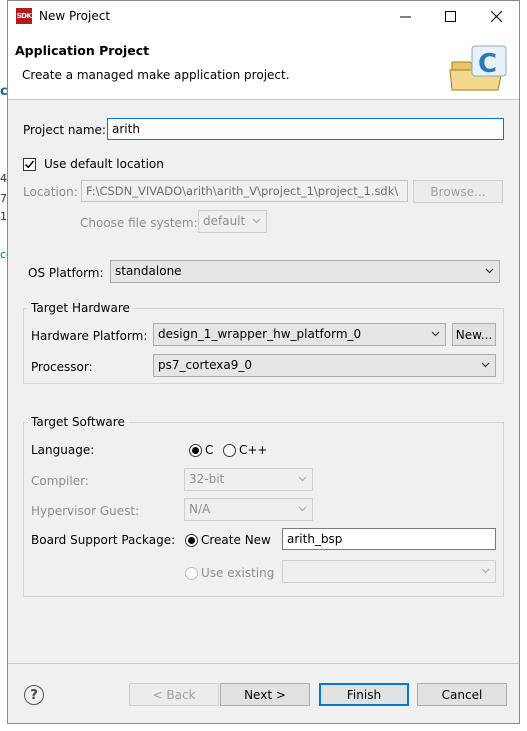 This screenshot has width=527, height=731. What do you see at coordinates (305, 129) in the screenshot?
I see `project-name-input: arith` at bounding box center [305, 129].